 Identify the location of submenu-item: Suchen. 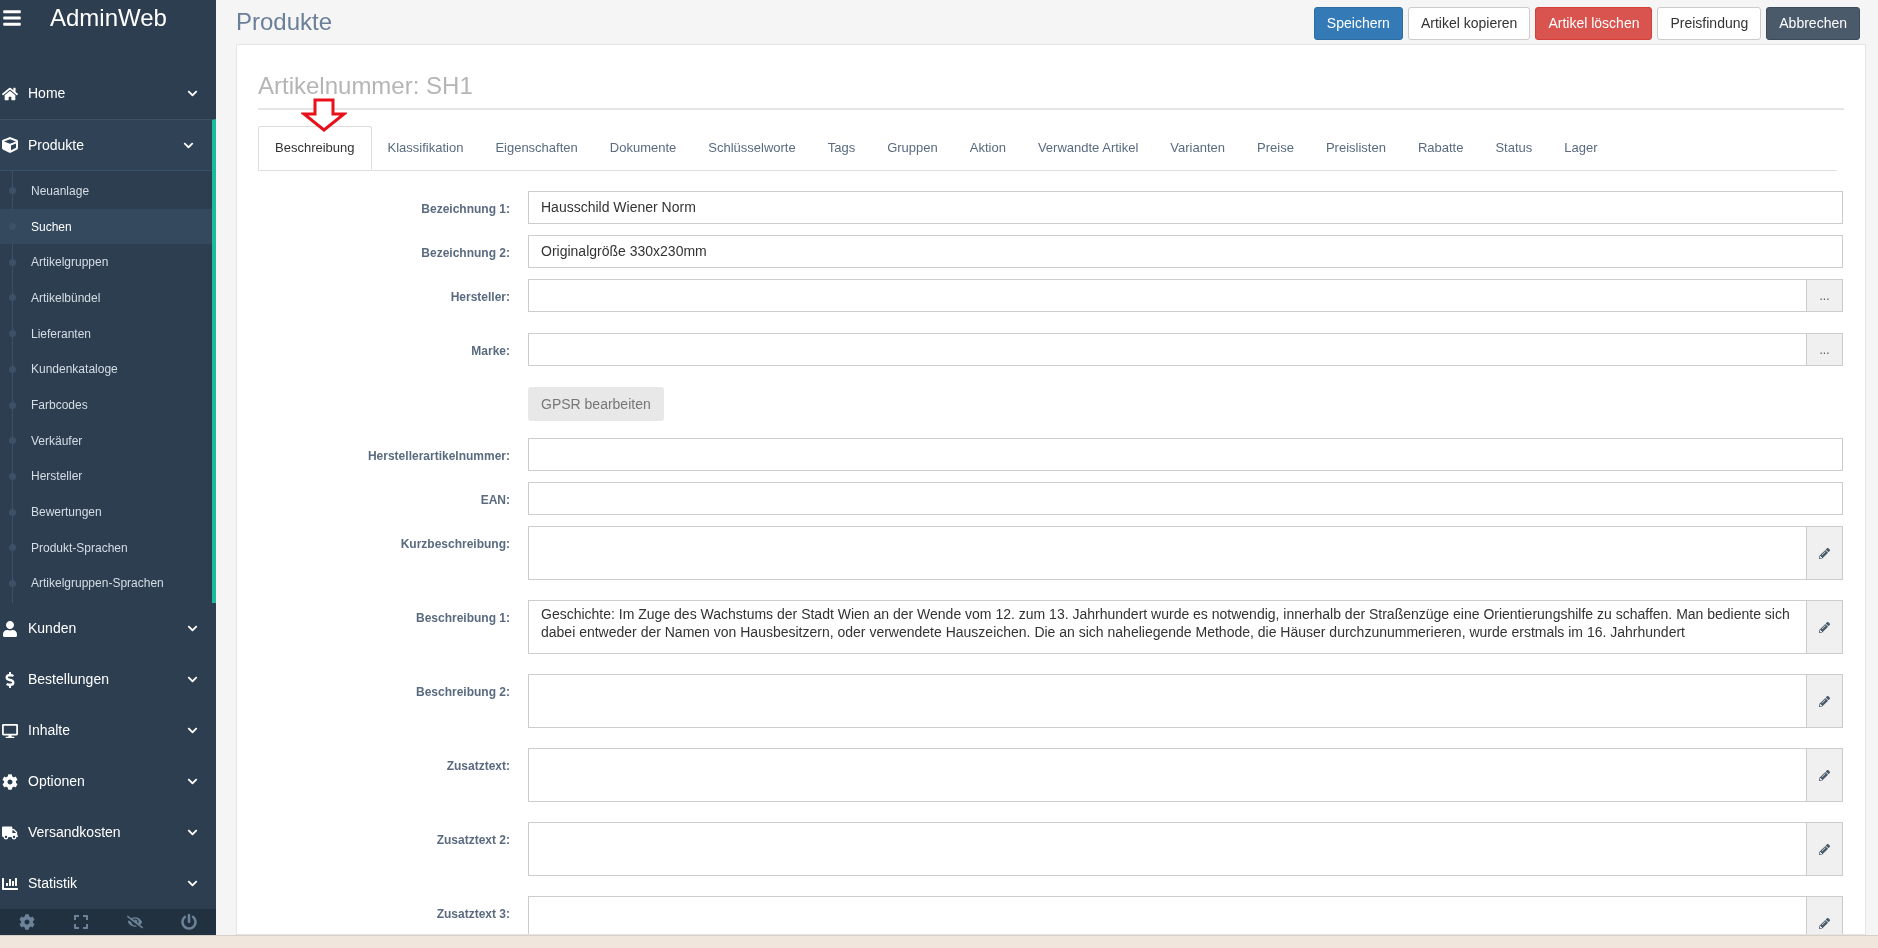
(106, 226).